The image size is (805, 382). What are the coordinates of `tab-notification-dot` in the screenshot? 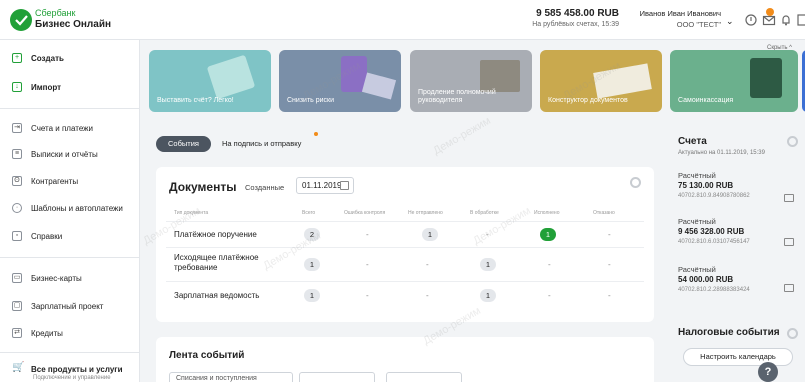 It's located at (316, 134).